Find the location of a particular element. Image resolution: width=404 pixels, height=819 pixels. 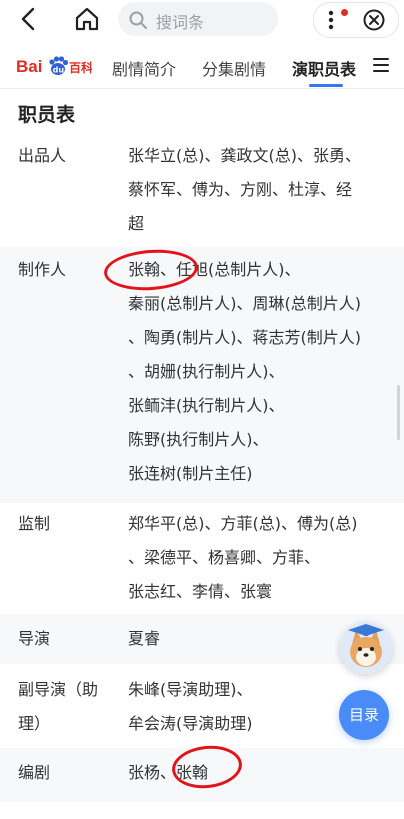

crew-role: 制作人 is located at coordinates (42, 269).